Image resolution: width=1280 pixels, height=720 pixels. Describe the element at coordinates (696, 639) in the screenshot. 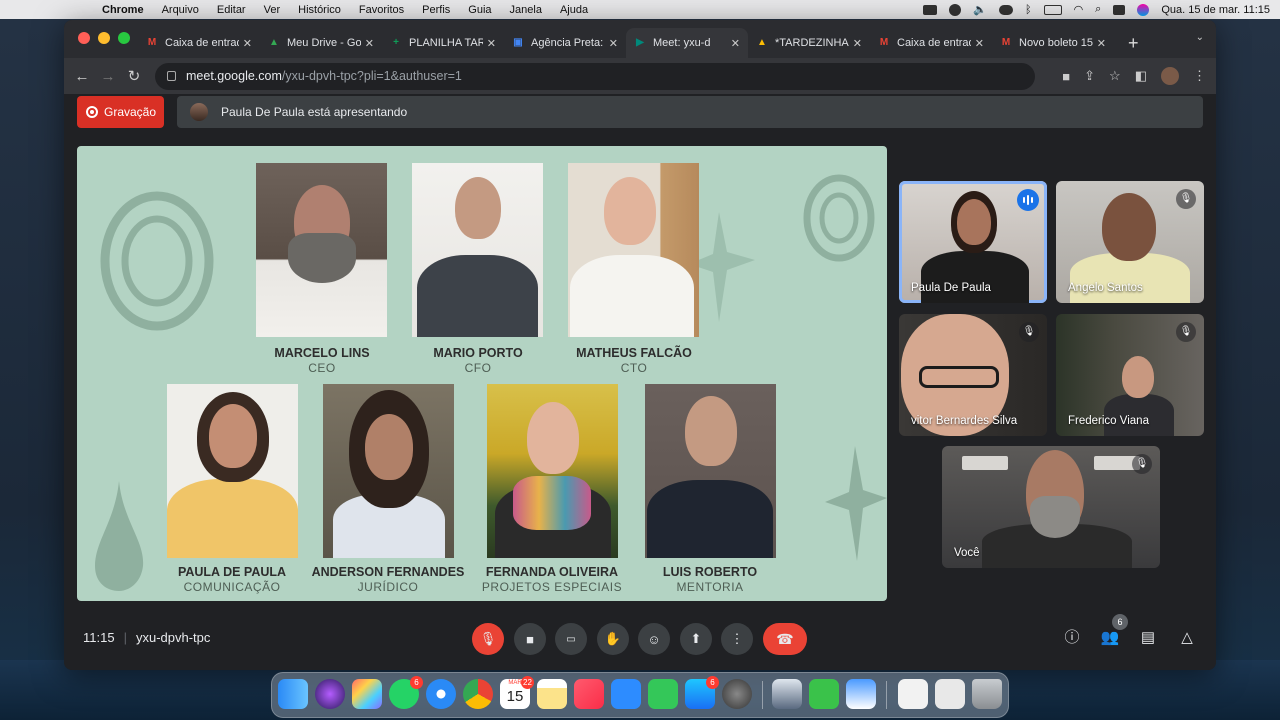

I see `present-screen-button: ⬆` at that location.